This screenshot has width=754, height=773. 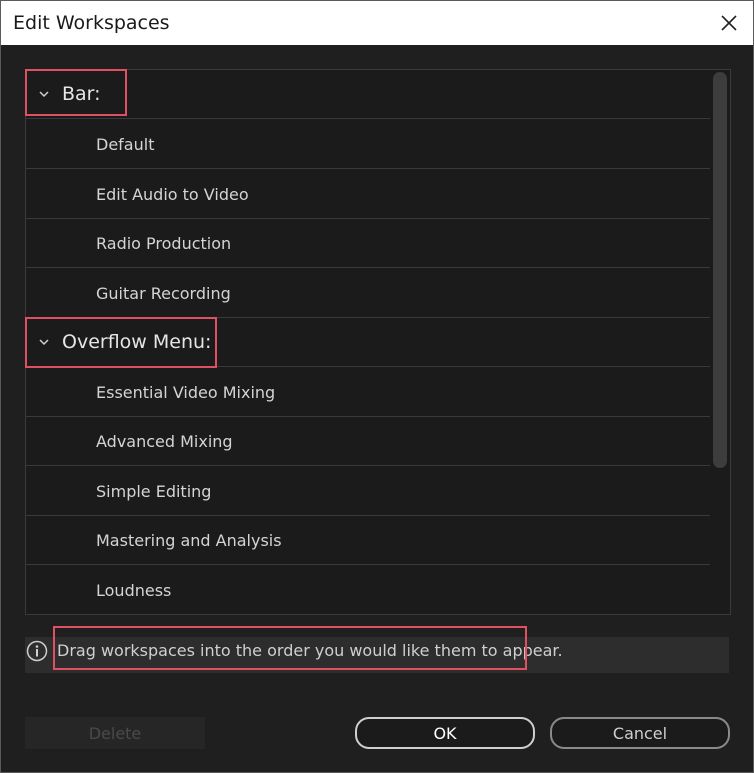 What do you see at coordinates (125, 144) in the screenshot?
I see `workspace-label: Default` at bounding box center [125, 144].